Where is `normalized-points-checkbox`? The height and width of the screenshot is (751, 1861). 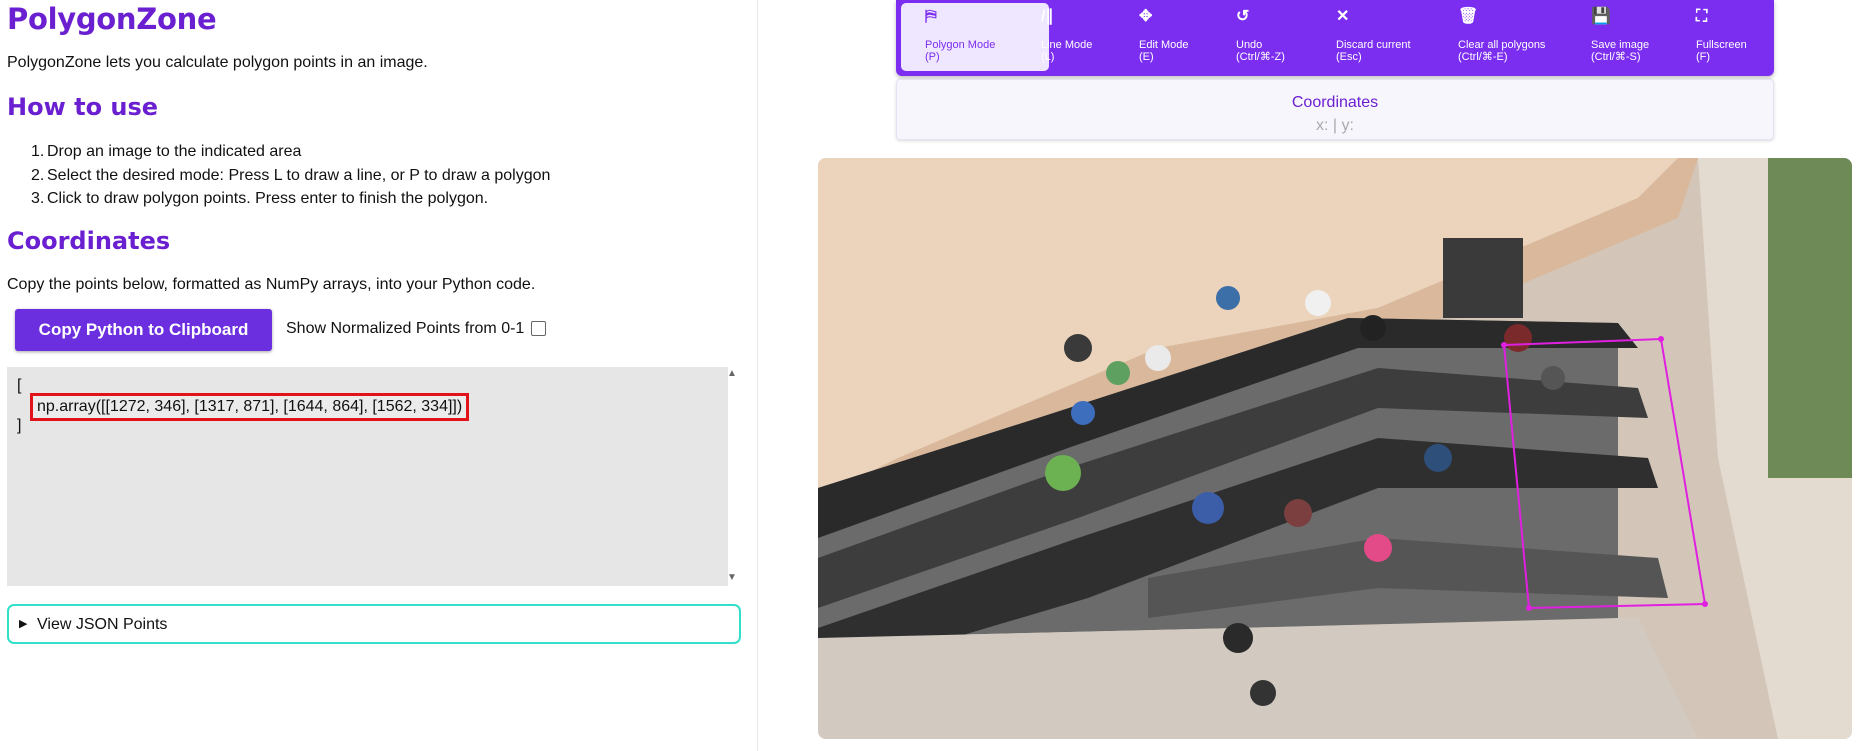 normalized-points-checkbox is located at coordinates (538, 328).